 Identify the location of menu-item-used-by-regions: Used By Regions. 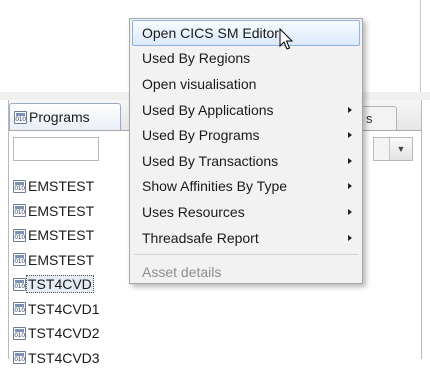
(246, 59).